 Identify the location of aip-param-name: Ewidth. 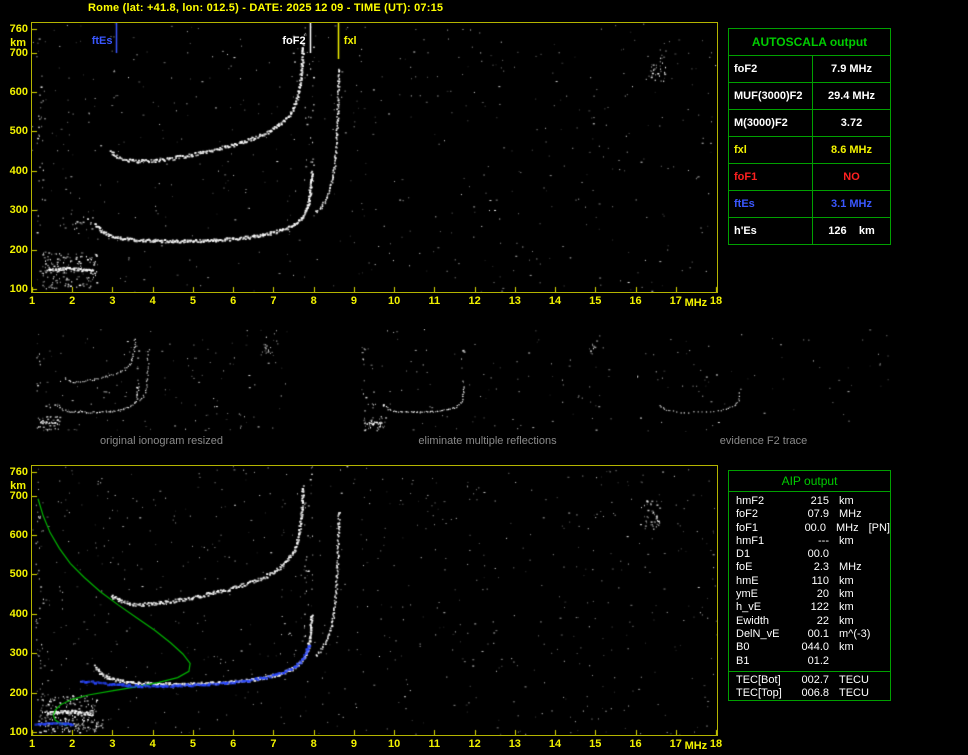
(753, 620).